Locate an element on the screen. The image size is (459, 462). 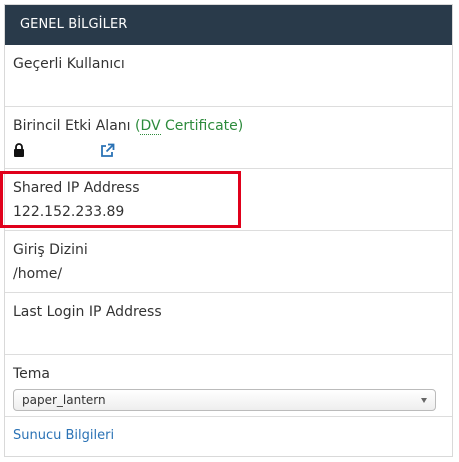
lock-icon is located at coordinates (19, 150).